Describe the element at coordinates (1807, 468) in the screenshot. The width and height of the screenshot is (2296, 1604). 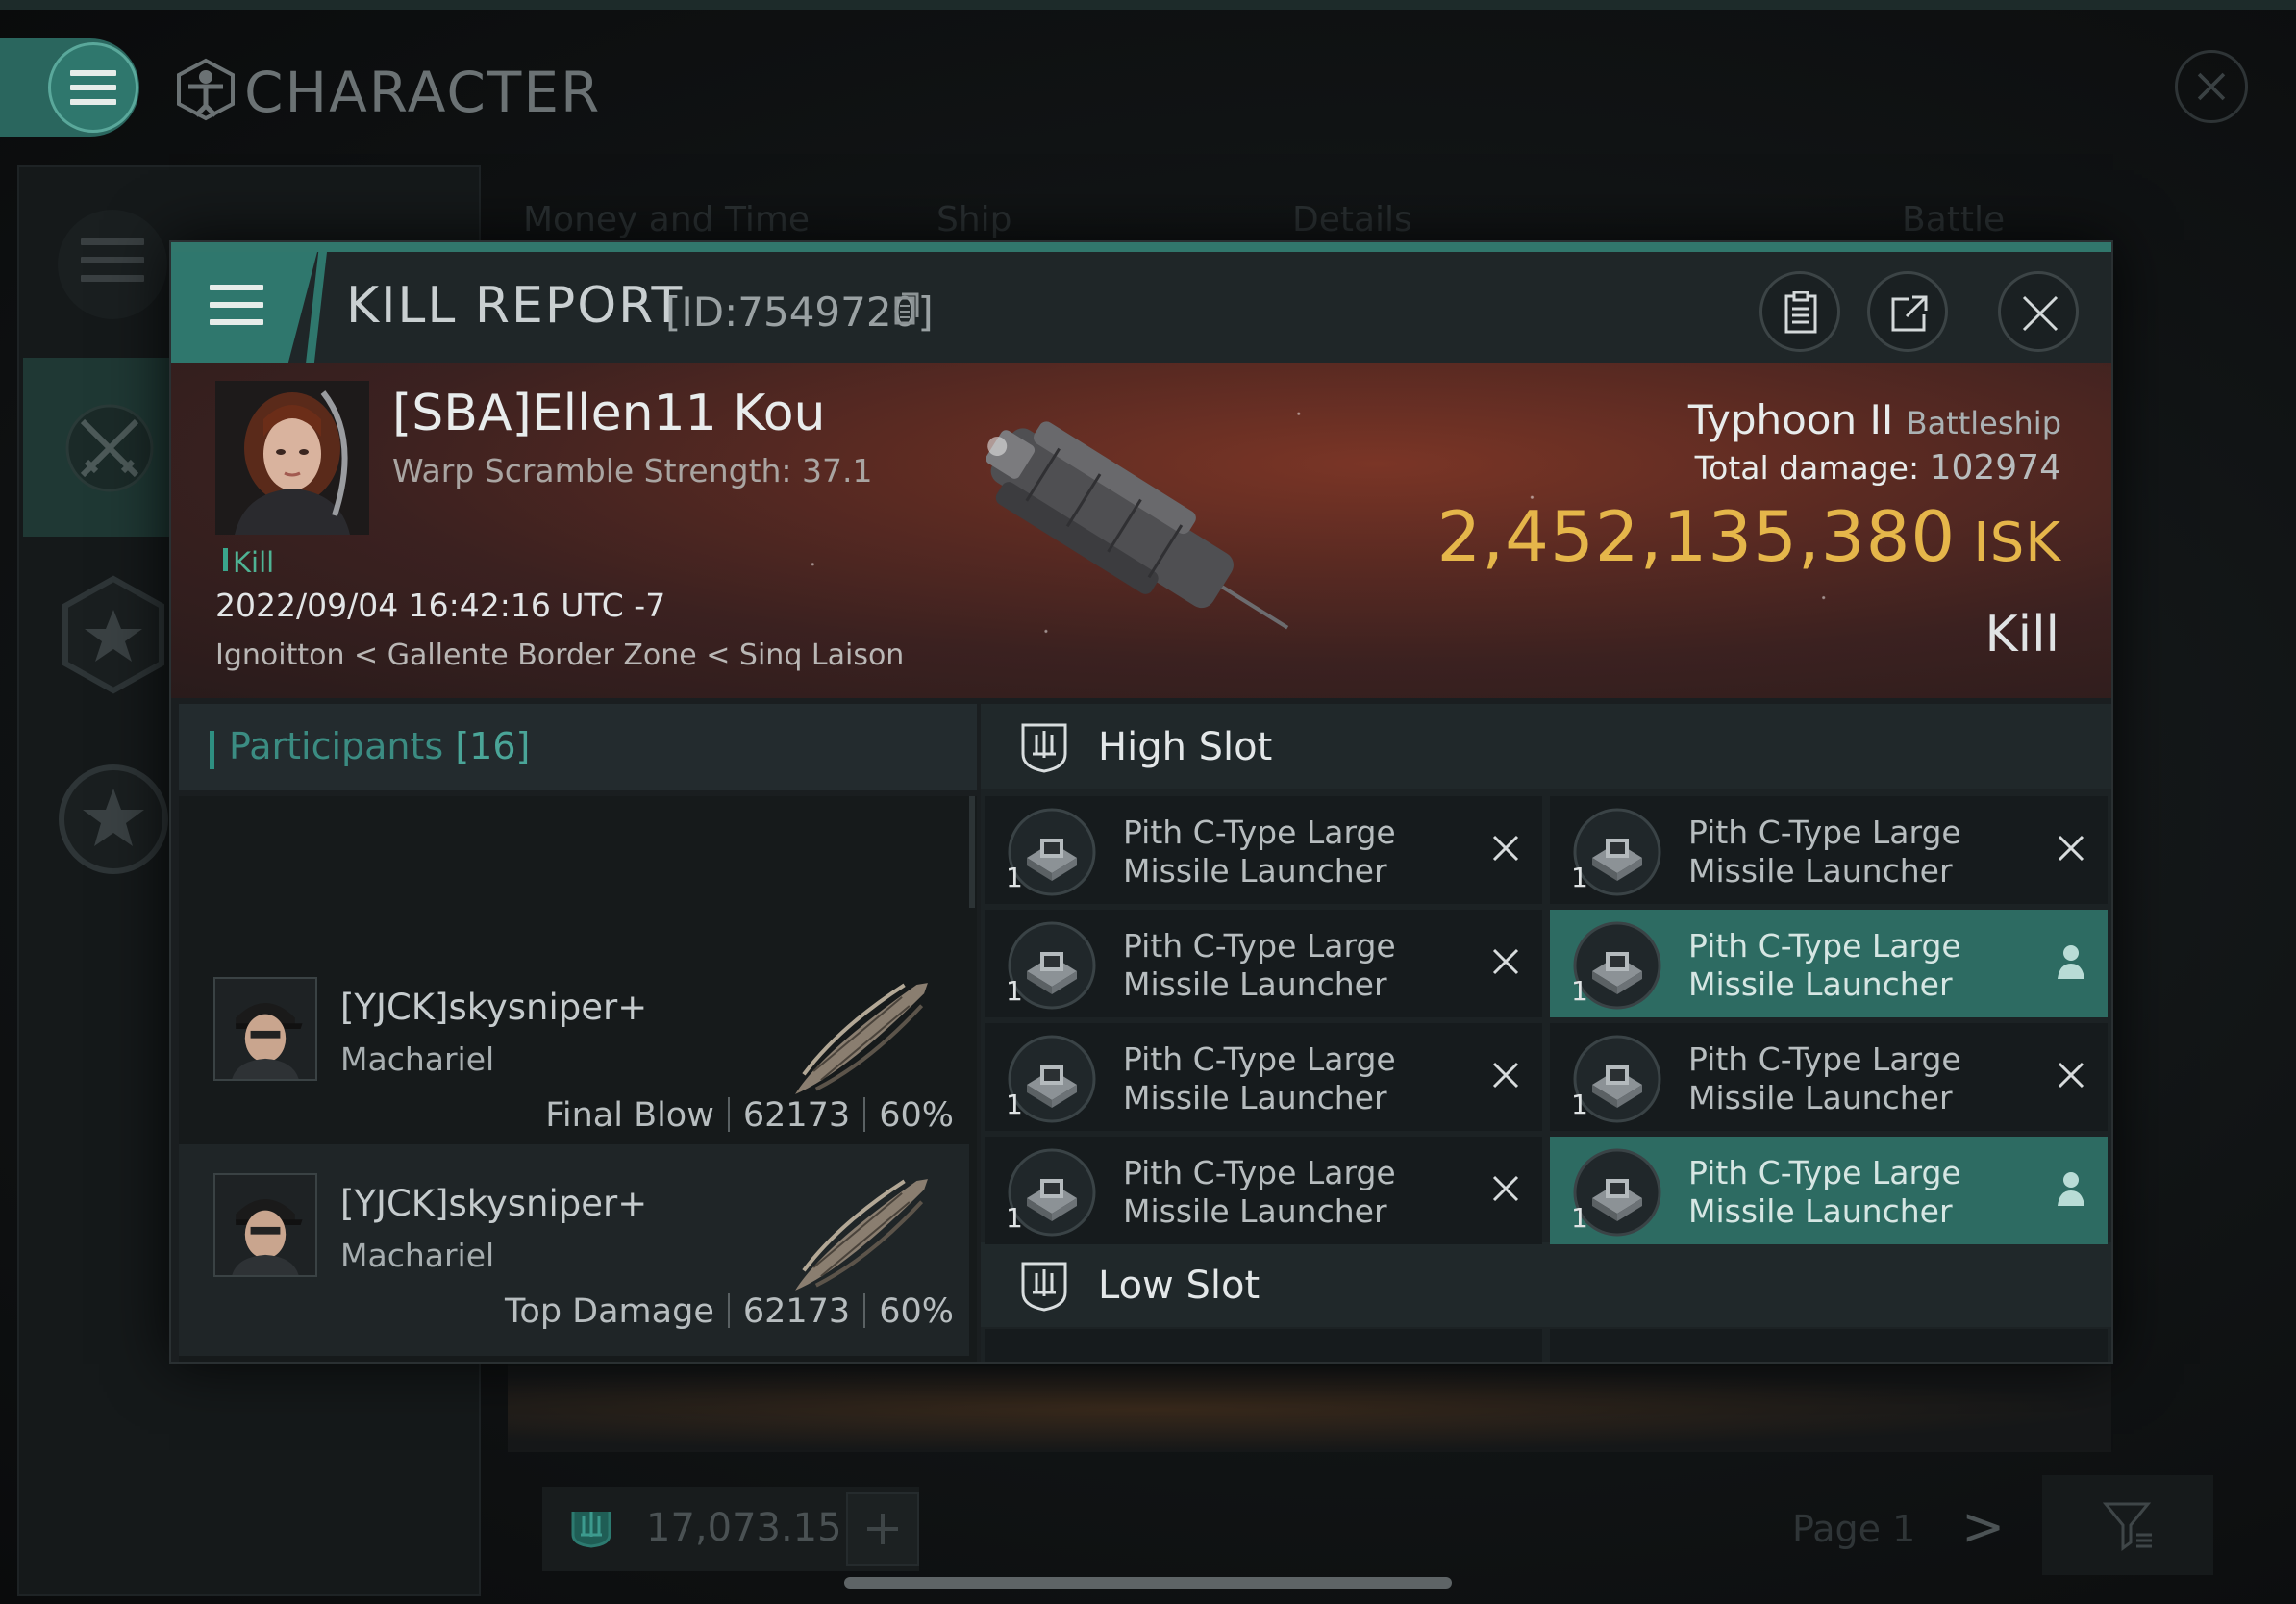
I see `total-damage-label: Total damage:` at that location.